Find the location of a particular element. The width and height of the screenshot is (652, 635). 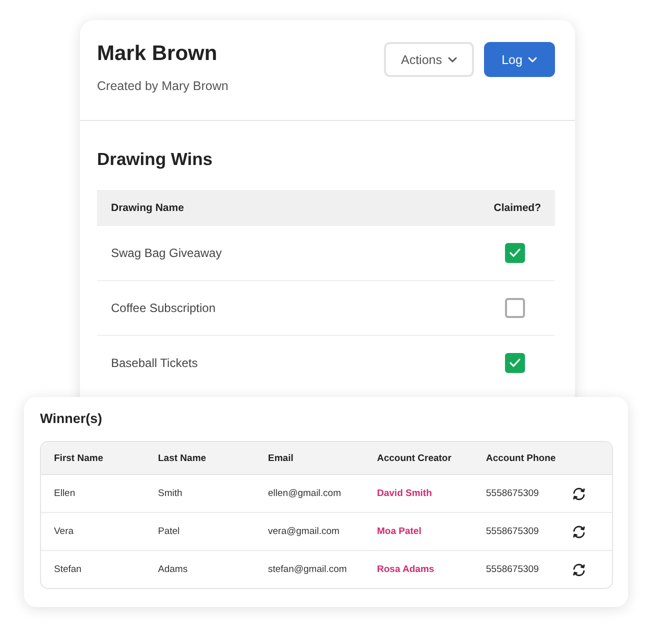

section-title: Drawing Wins is located at coordinates (155, 159).